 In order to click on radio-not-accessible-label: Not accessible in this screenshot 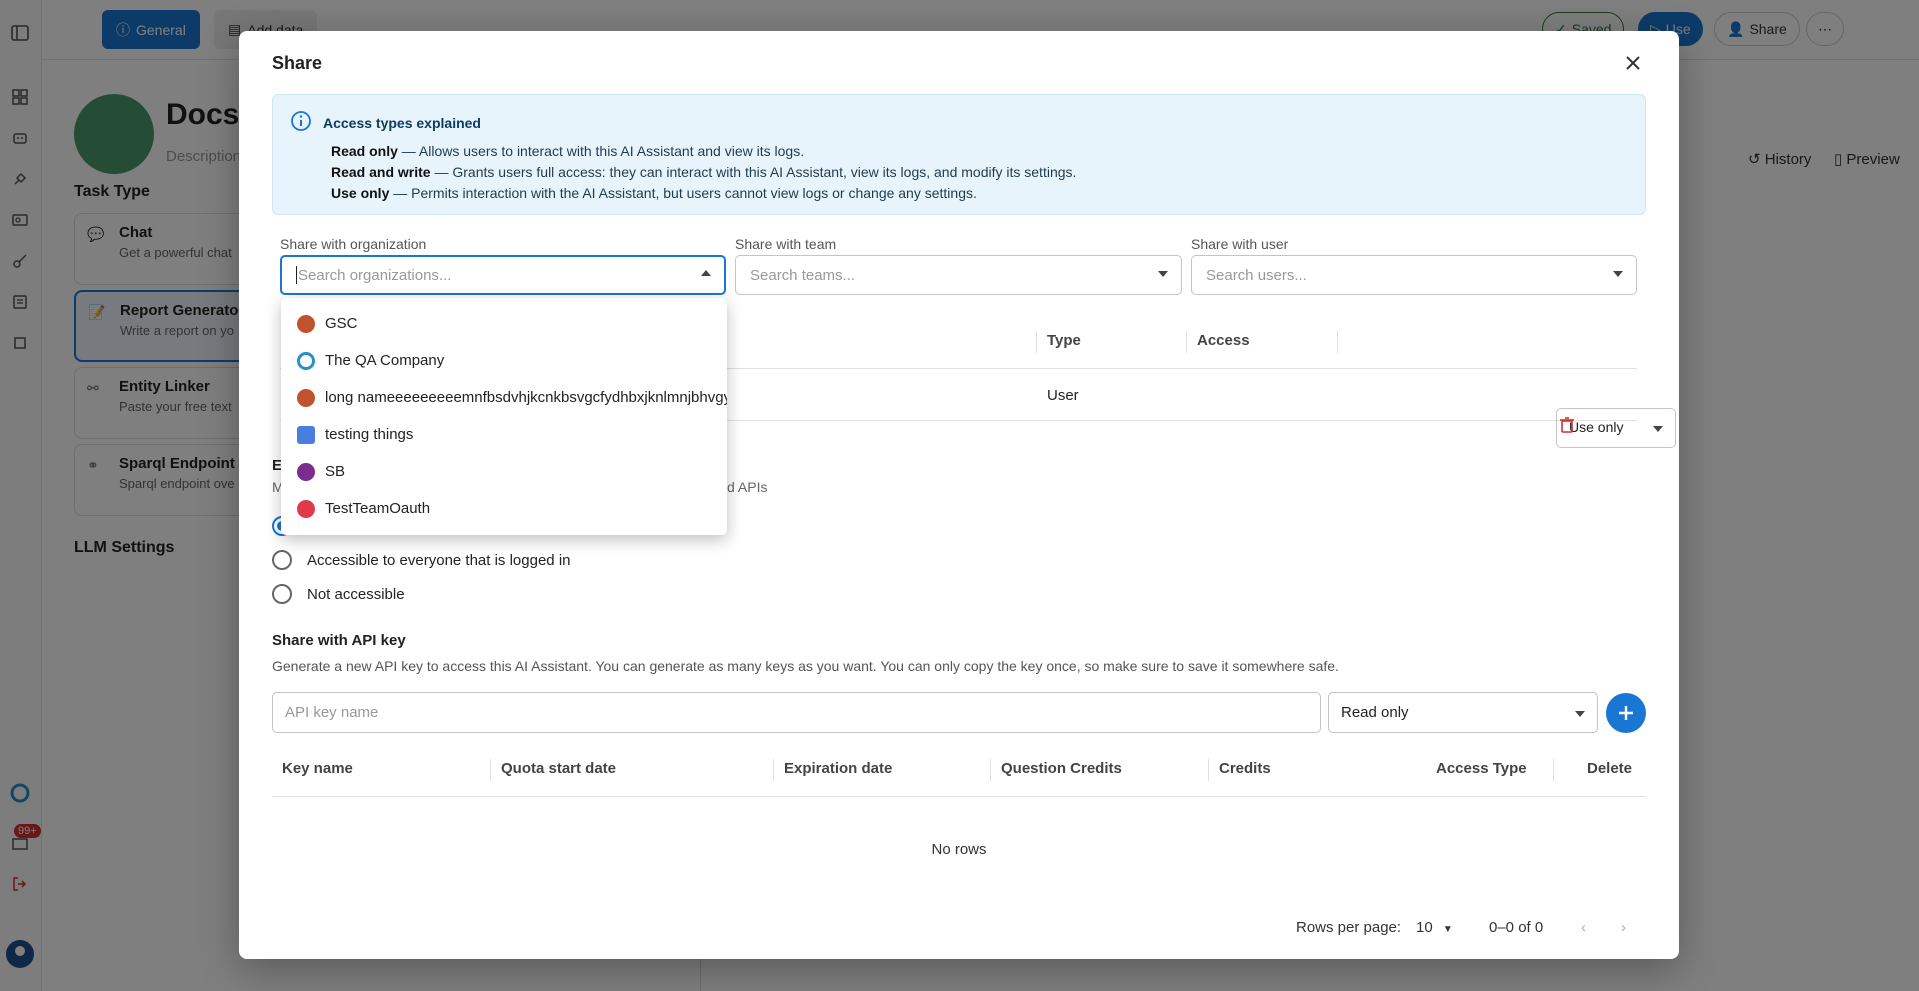, I will do `click(356, 594)`.